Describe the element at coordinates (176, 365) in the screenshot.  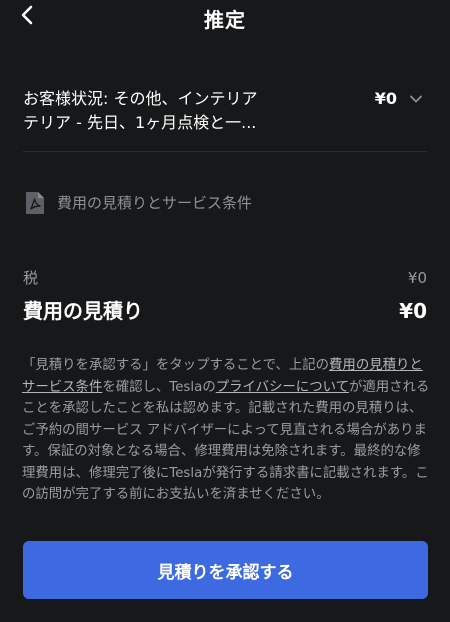
I see `terms-text-part1: 「見積りを承認する」をタップすることで、上記の` at that location.